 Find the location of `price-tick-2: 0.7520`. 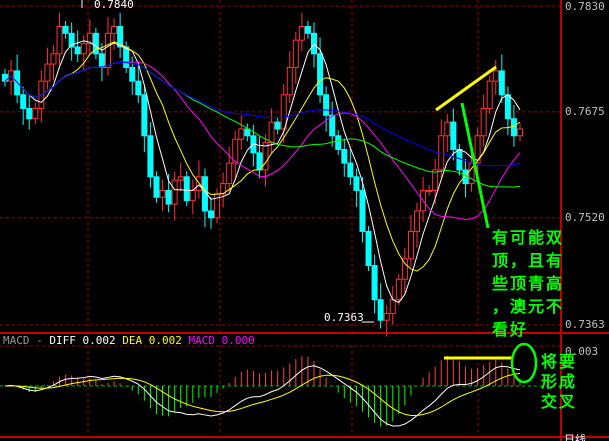

price-tick-2: 0.7520 is located at coordinates (585, 217).